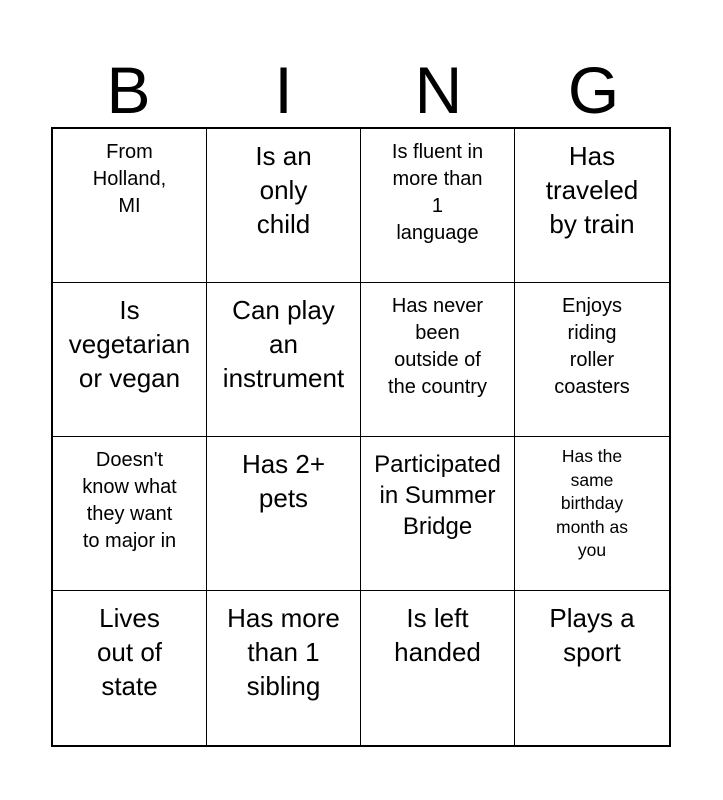 This screenshot has width=723, height=800. I want to click on bingo-cell: Has never been outside of the country, so click(438, 360).